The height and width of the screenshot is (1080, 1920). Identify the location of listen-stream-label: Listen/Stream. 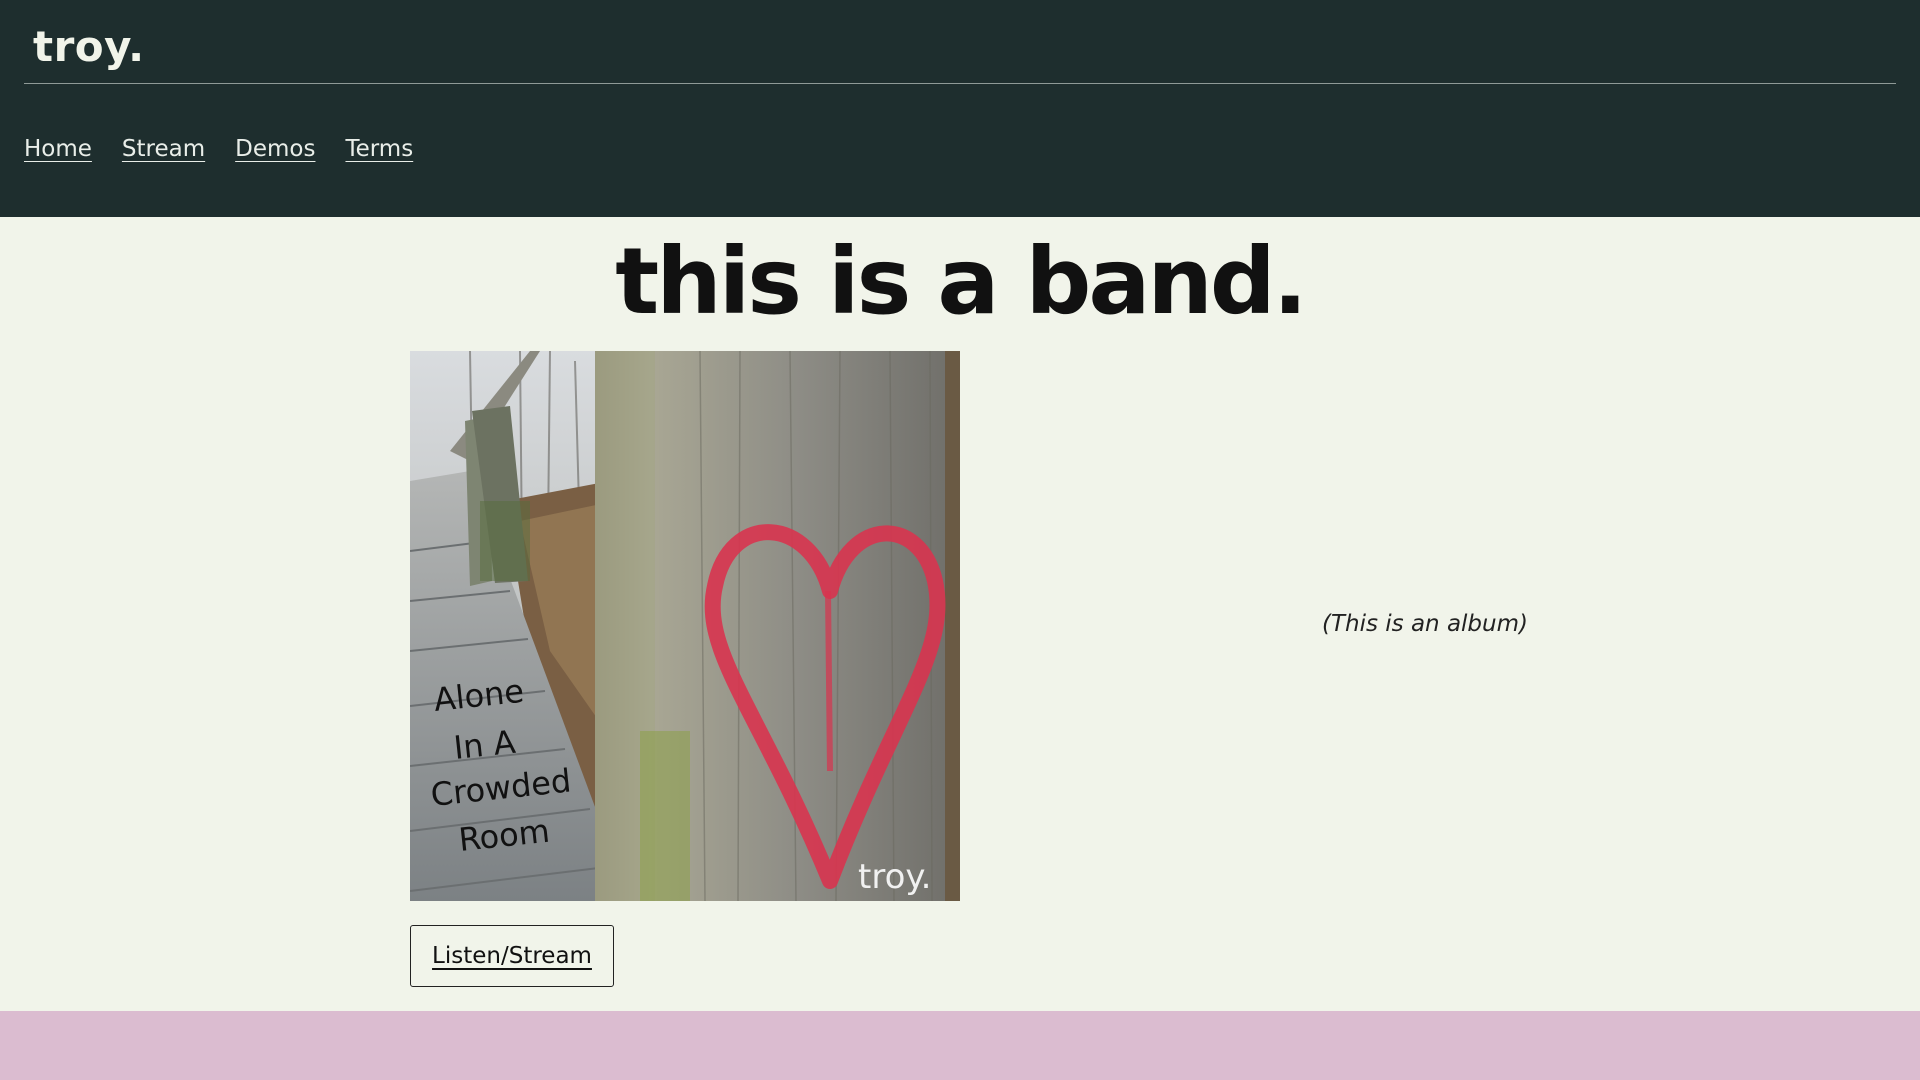
(512, 956).